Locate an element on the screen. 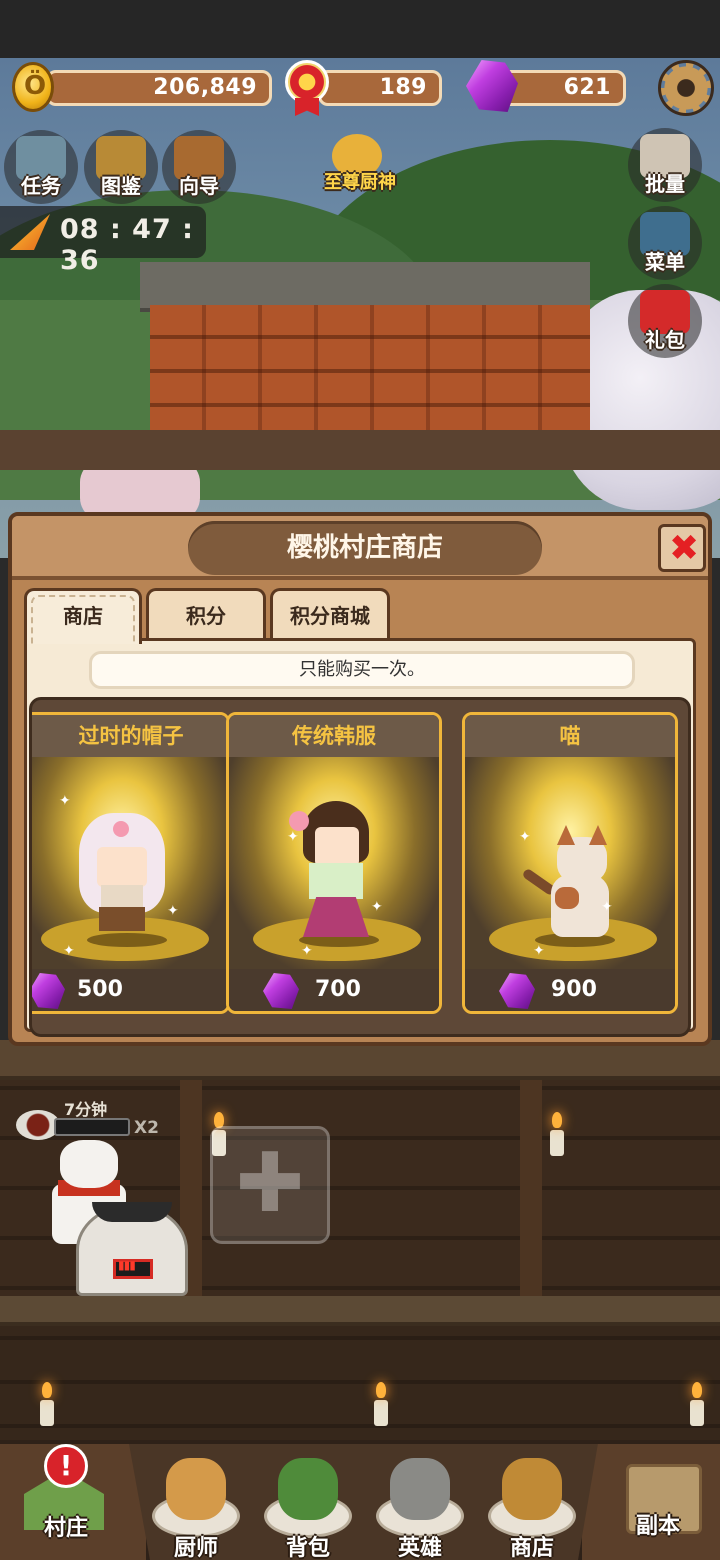  cook-progress-bar is located at coordinates (92, 1127).